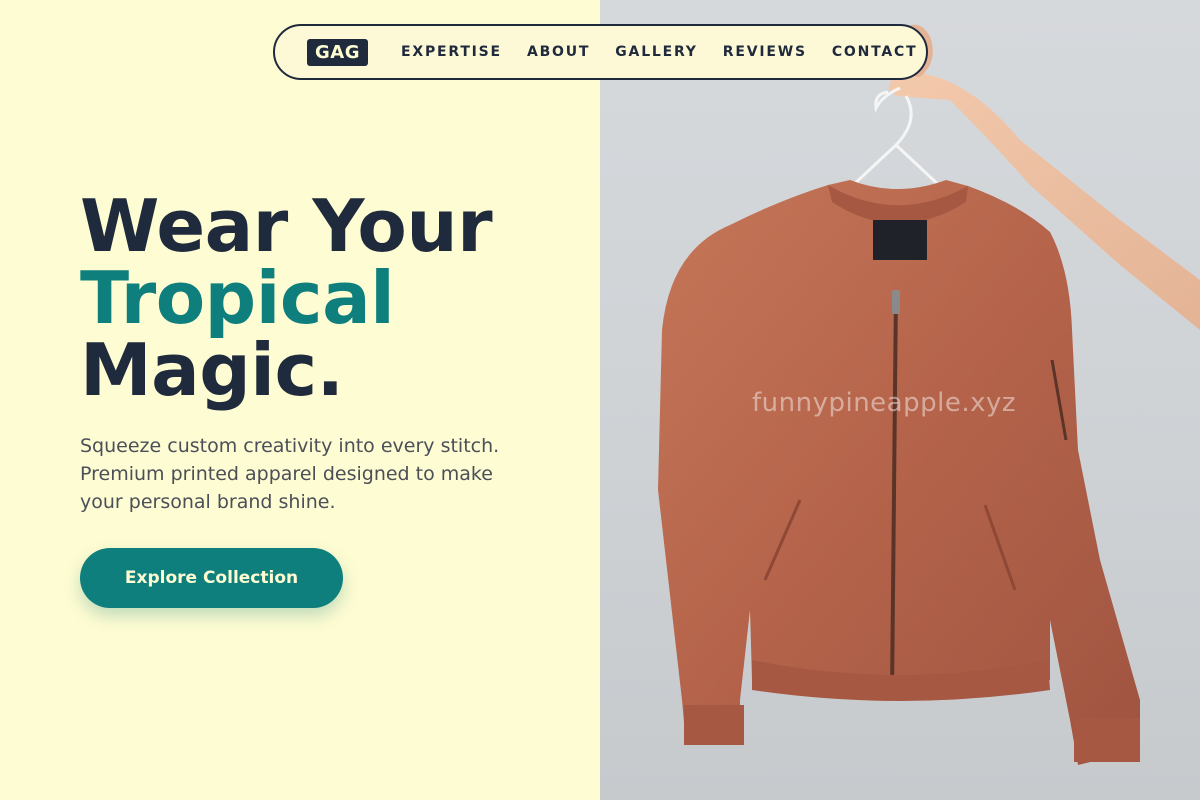  I want to click on nav-link-gallery: GALLERY, so click(656, 52).